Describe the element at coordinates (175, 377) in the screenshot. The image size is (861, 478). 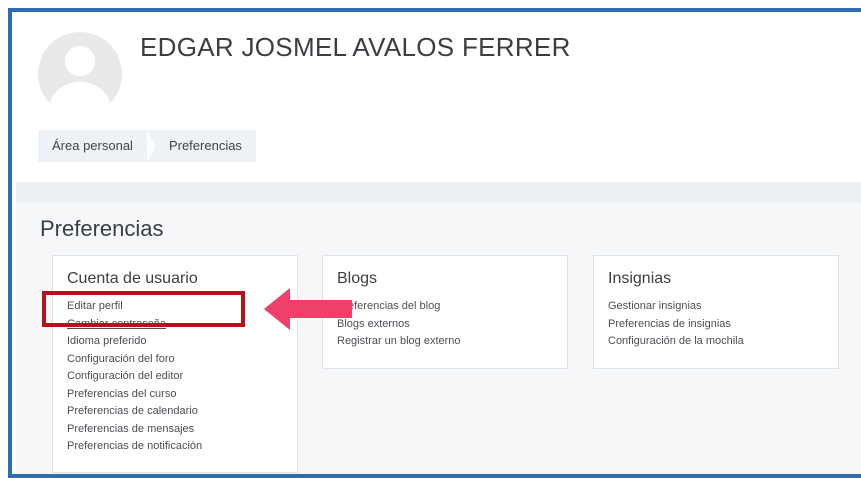
I see `link-configuracion-editor: Configuración del editor` at that location.